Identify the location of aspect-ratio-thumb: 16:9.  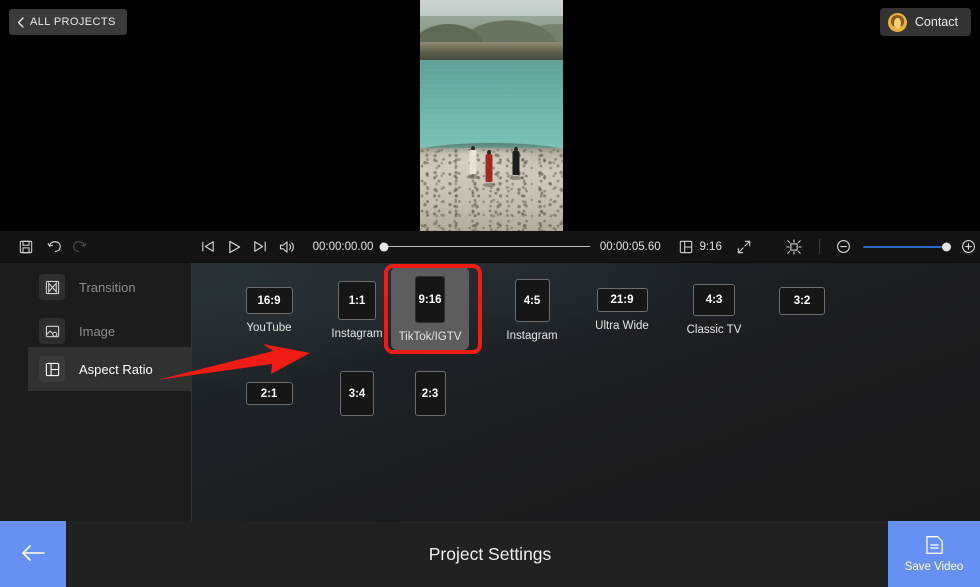
(269, 300).